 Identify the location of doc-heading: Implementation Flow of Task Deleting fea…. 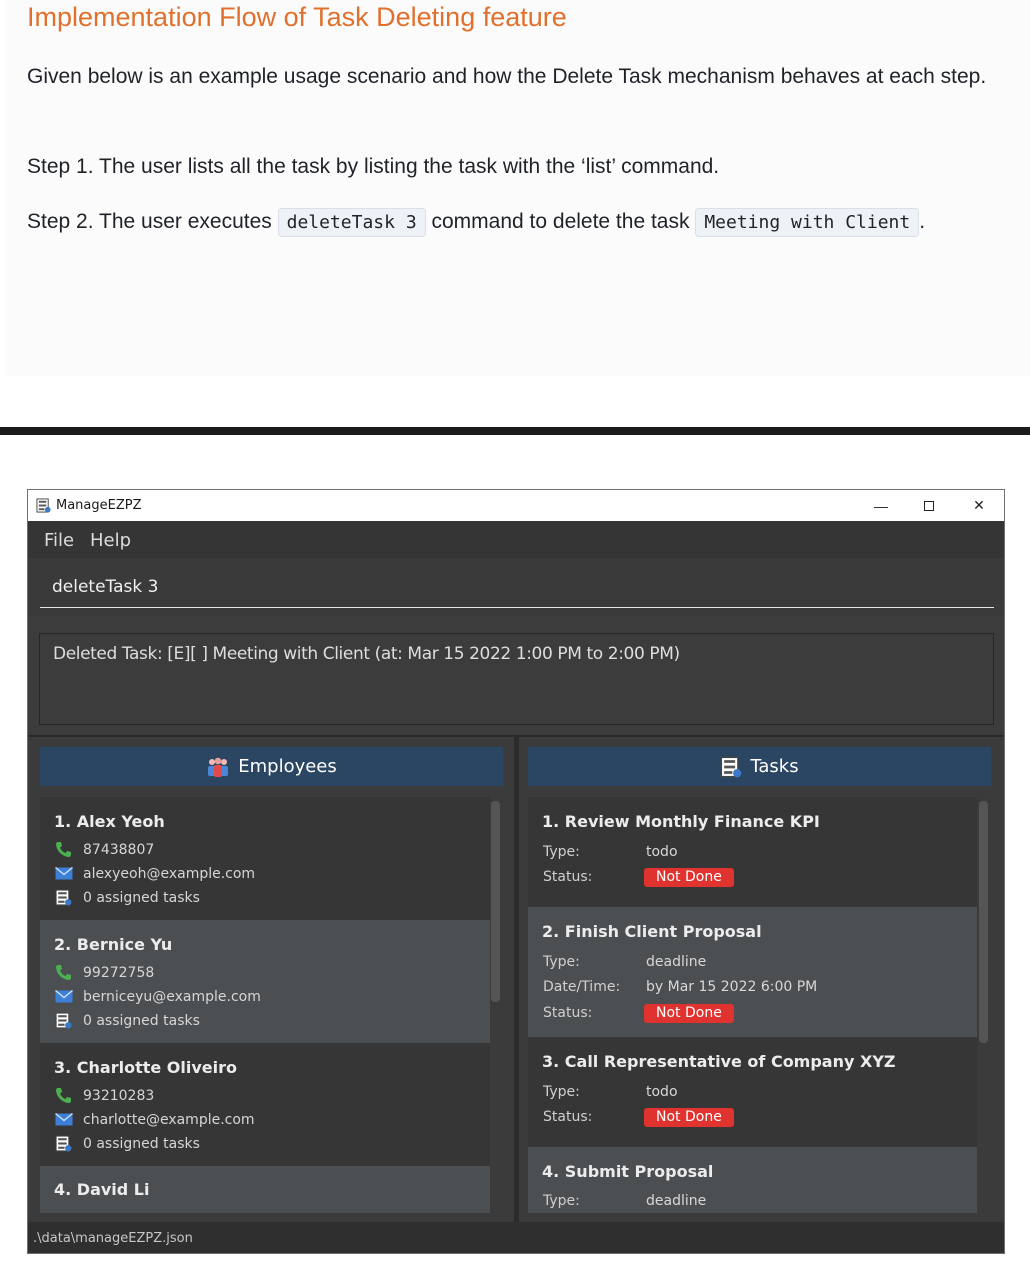
(297, 17).